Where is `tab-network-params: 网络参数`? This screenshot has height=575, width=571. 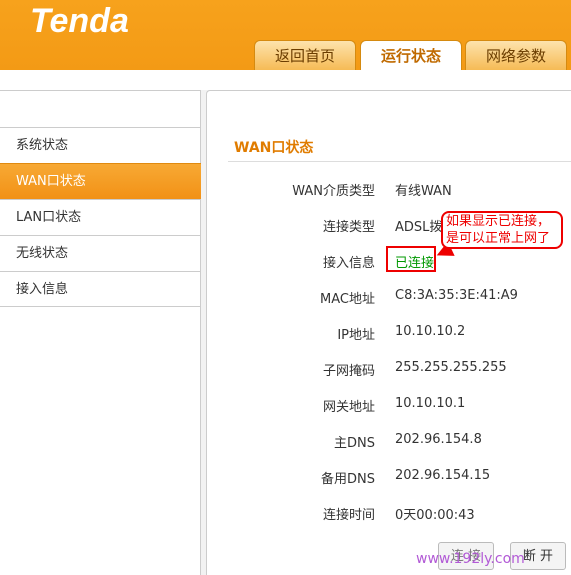 tab-network-params: 网络参数 is located at coordinates (516, 55).